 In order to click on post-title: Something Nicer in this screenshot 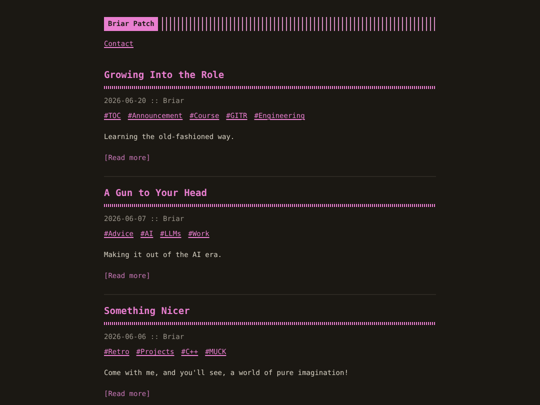, I will do `click(147, 312)`.